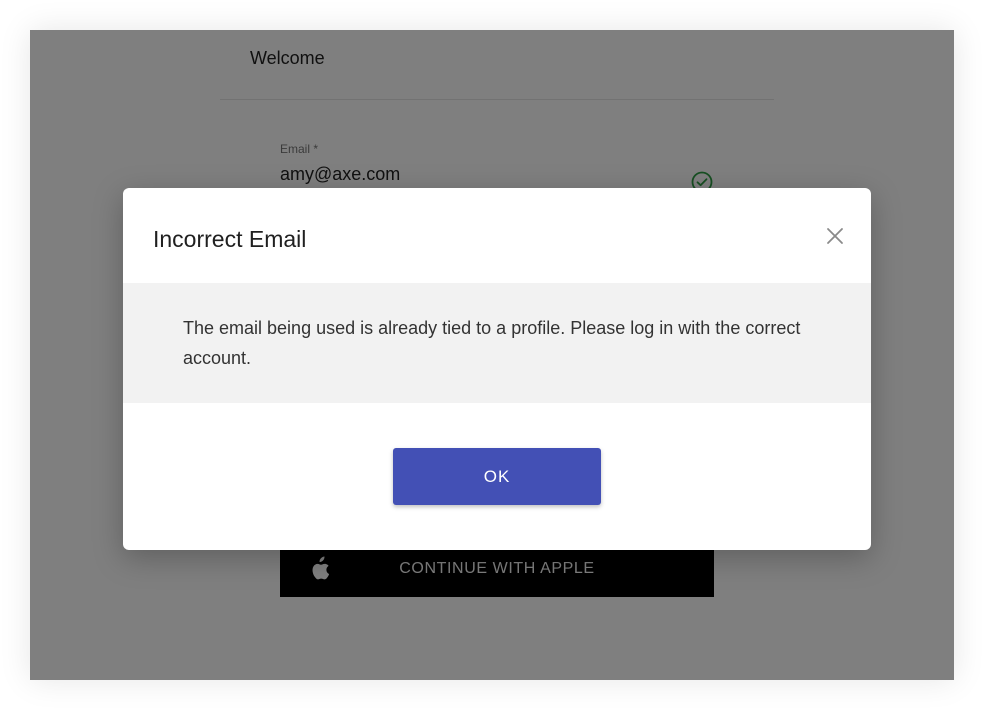  I want to click on close-button, so click(835, 236).